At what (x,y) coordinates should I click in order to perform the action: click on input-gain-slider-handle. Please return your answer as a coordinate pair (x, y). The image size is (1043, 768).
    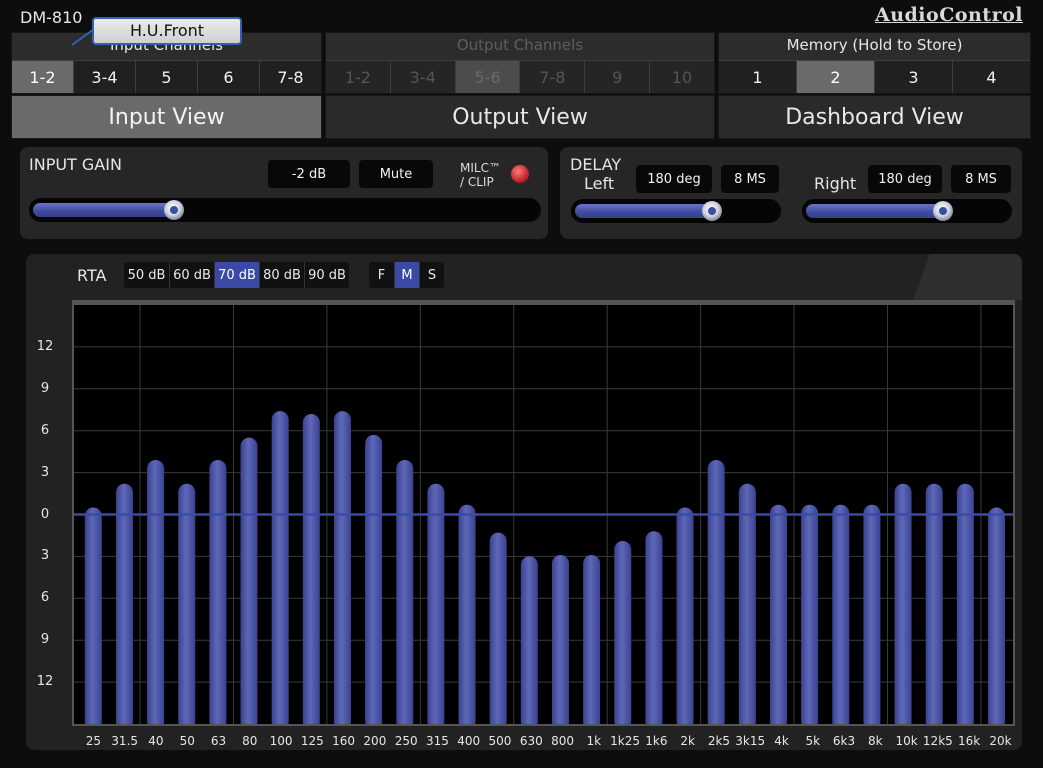
    Looking at the image, I should click on (174, 210).